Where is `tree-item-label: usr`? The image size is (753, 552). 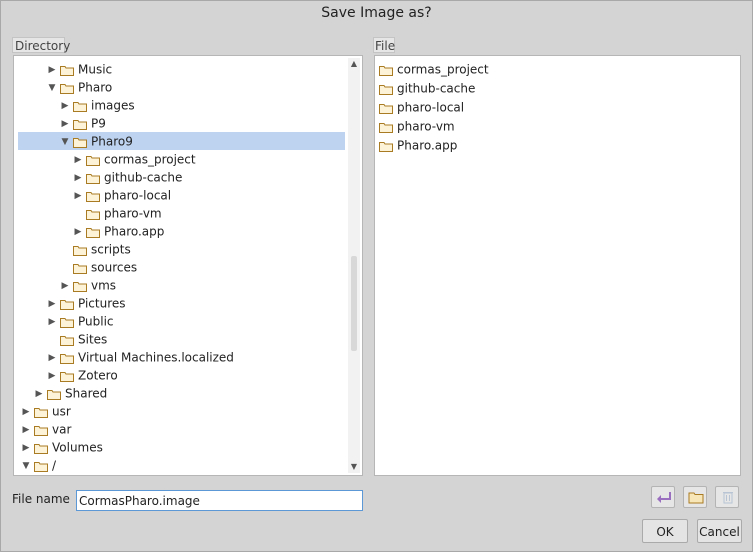
tree-item-label: usr is located at coordinates (61, 411).